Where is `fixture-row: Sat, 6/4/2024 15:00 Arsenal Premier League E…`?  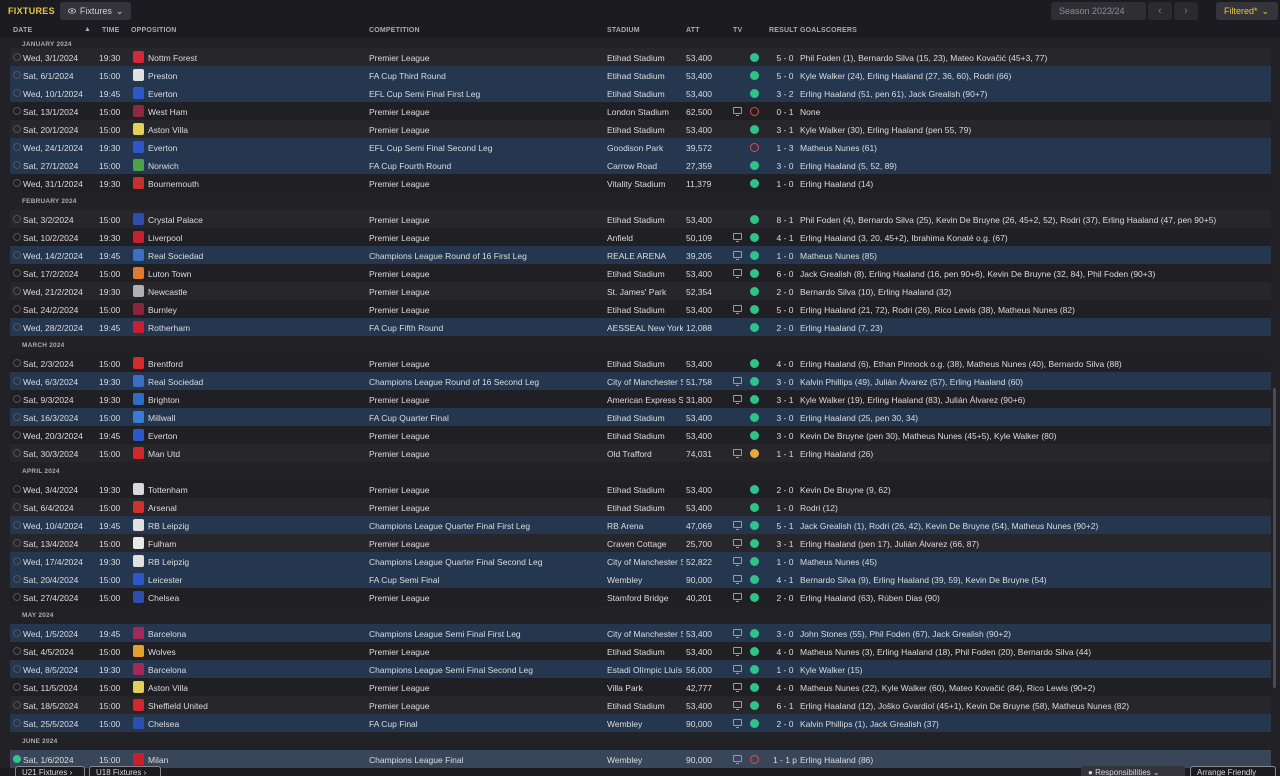
fixture-row: Sat, 6/4/2024 15:00 Arsenal Premier League E… is located at coordinates (640, 507).